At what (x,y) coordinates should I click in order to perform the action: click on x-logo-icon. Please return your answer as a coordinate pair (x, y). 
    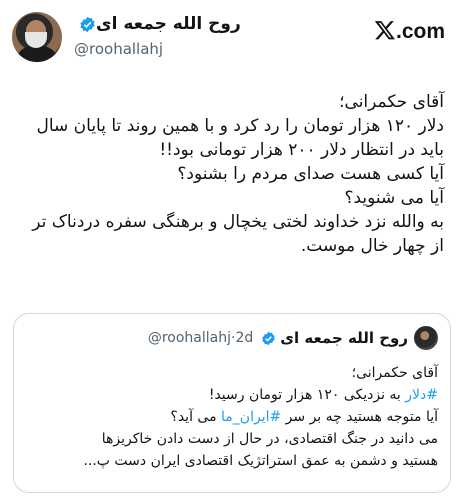
    Looking at the image, I should click on (385, 32).